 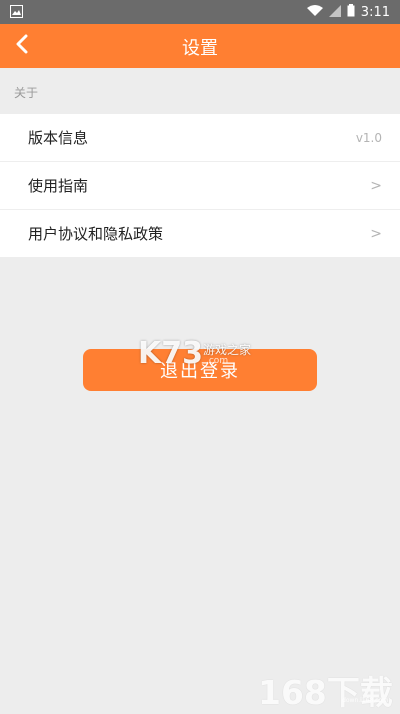 I want to click on list-item-user-agreement-privacy: 用户协议和隐私政策 >, so click(x=200, y=233).